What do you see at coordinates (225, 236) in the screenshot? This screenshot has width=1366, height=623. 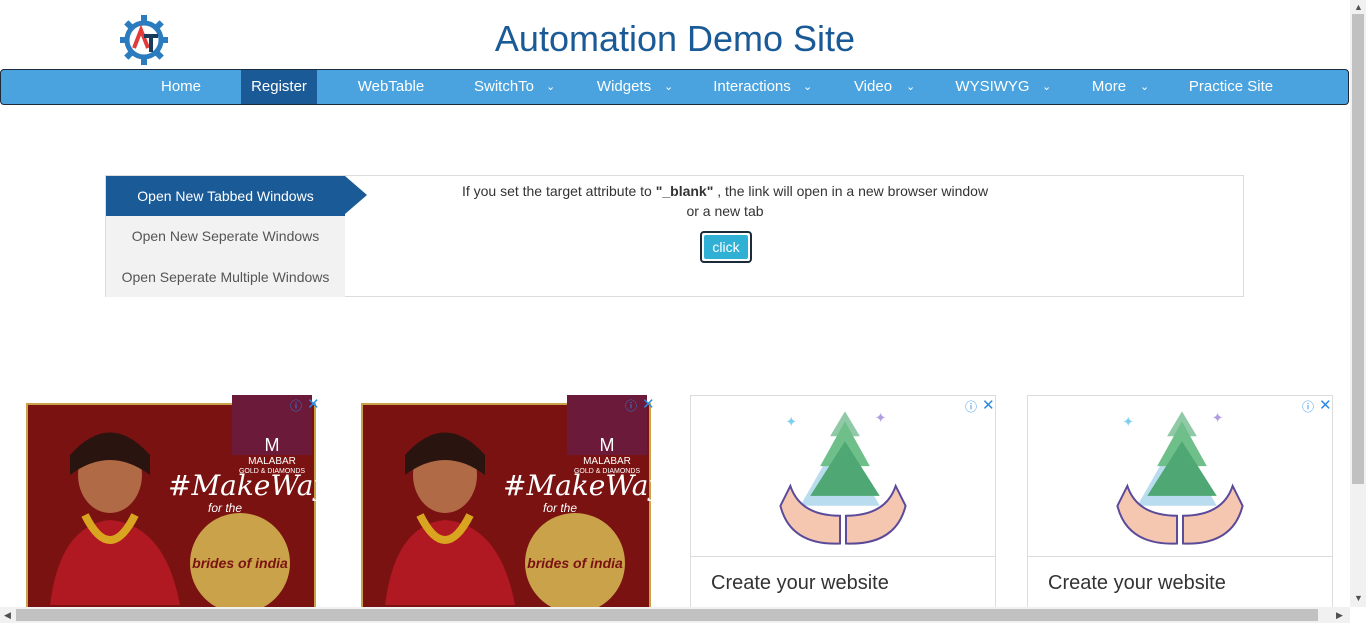 I see `tab-open-new-seperate-windows: Open New Seperate Windows` at bounding box center [225, 236].